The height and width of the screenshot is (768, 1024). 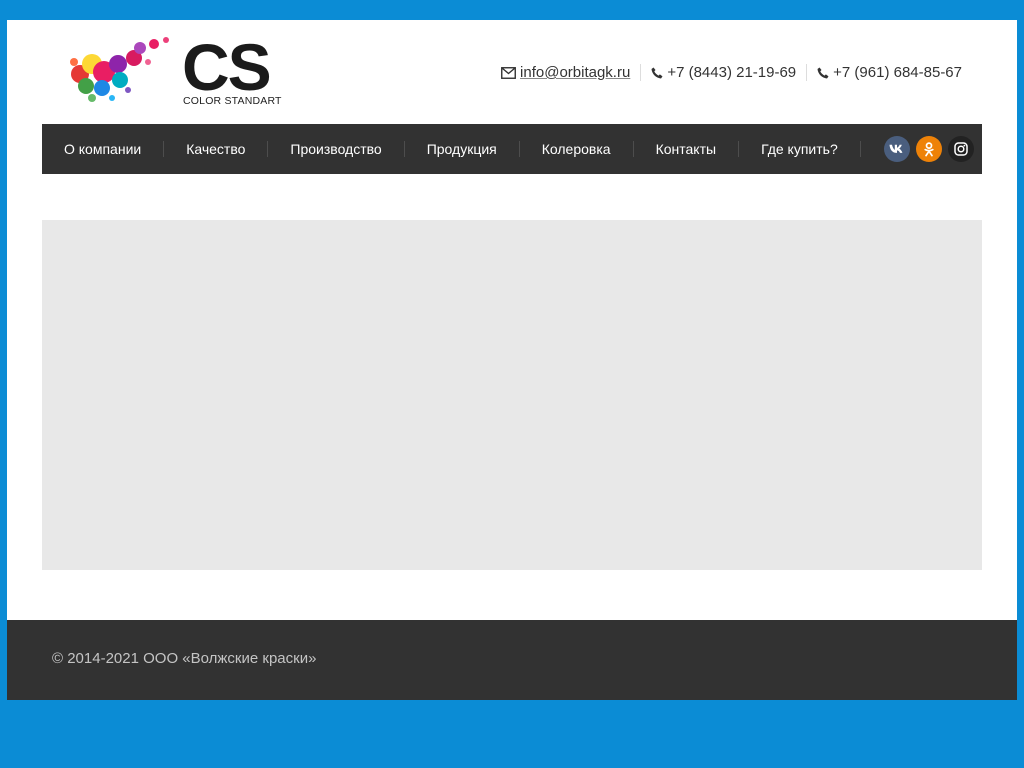 What do you see at coordinates (800, 149) in the screenshot?
I see `nav-item-where-to-buy: Где купить?` at bounding box center [800, 149].